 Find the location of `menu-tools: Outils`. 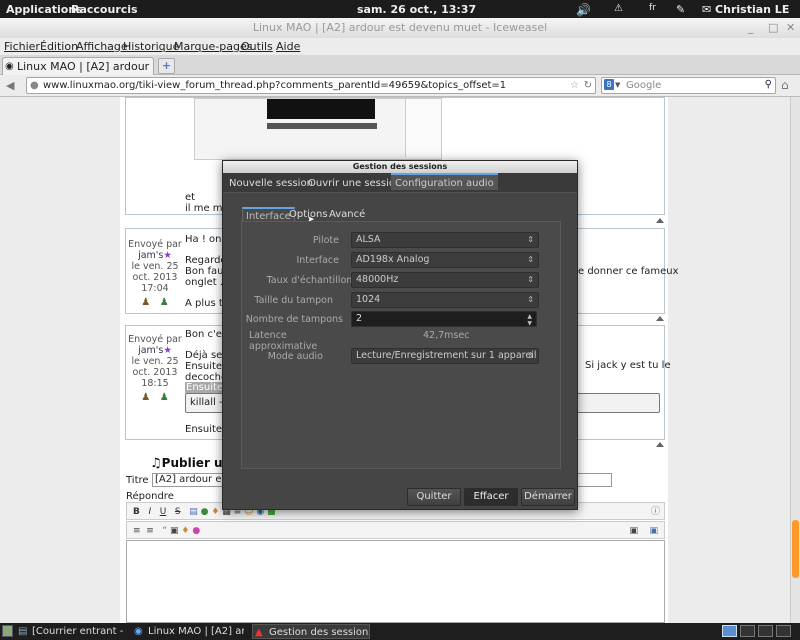

menu-tools: Outils is located at coordinates (257, 46).